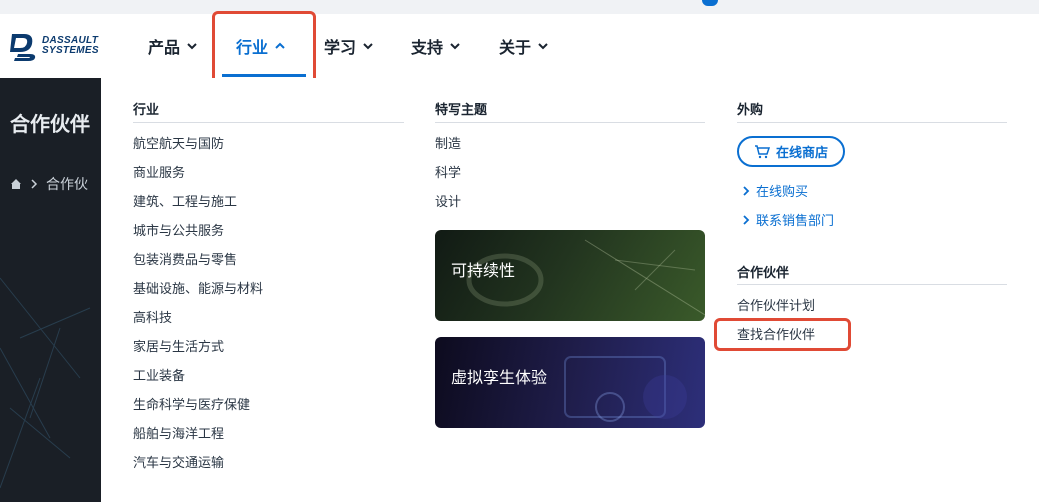  I want to click on background-page-title: 合作伙伴, so click(50, 124).